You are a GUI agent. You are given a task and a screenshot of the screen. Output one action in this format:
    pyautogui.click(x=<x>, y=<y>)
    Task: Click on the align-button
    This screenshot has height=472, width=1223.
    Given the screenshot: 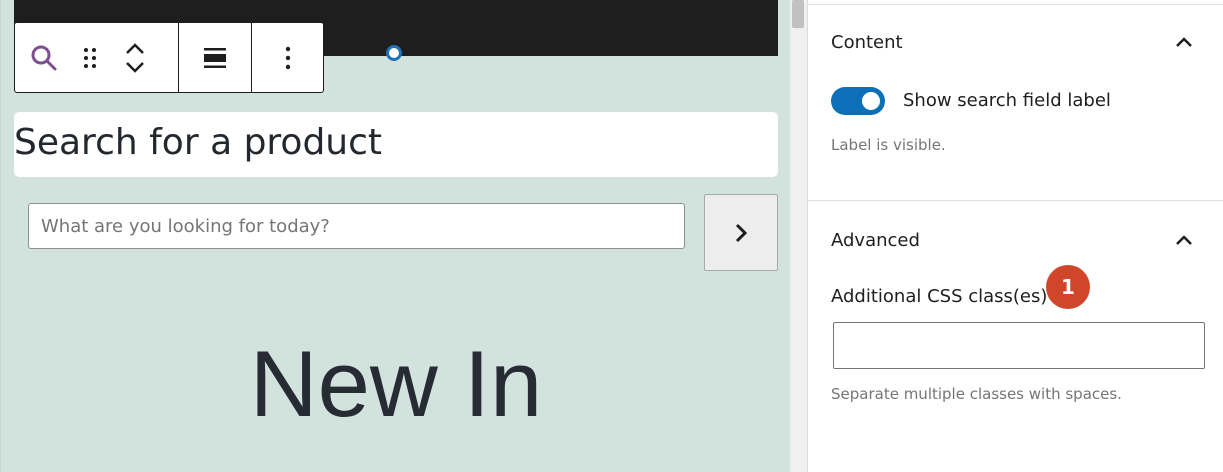 What is the action you would take?
    pyautogui.click(x=215, y=58)
    